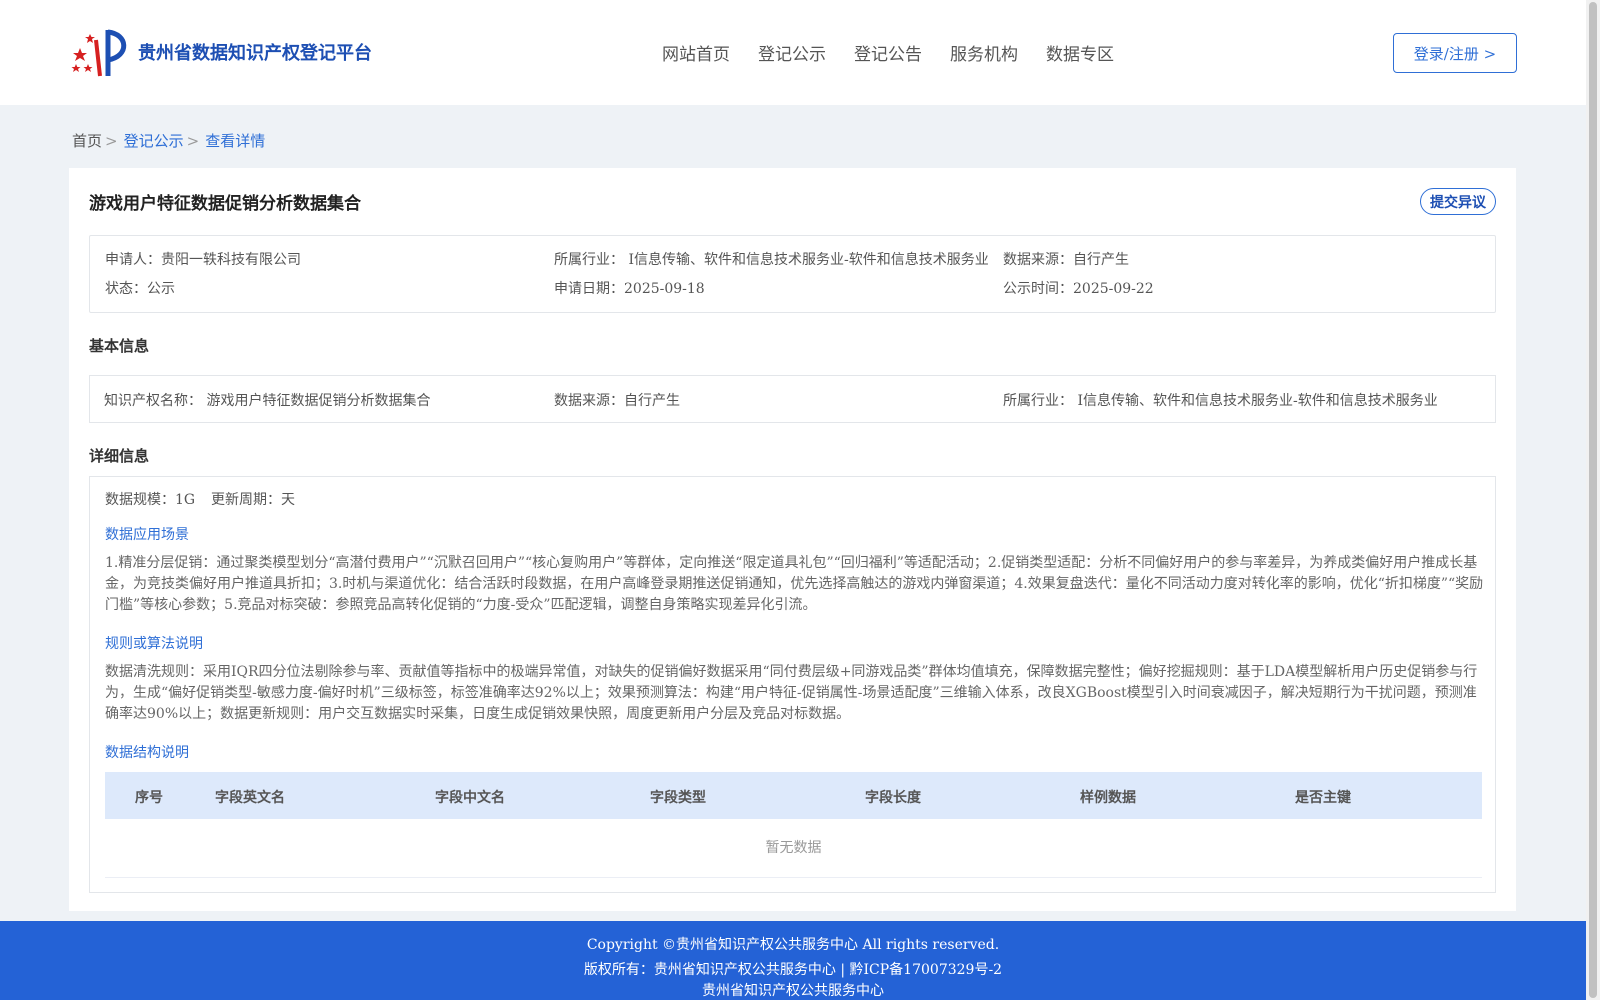  Describe the element at coordinates (140, 289) in the screenshot. I see `status: 状态：公示` at that location.